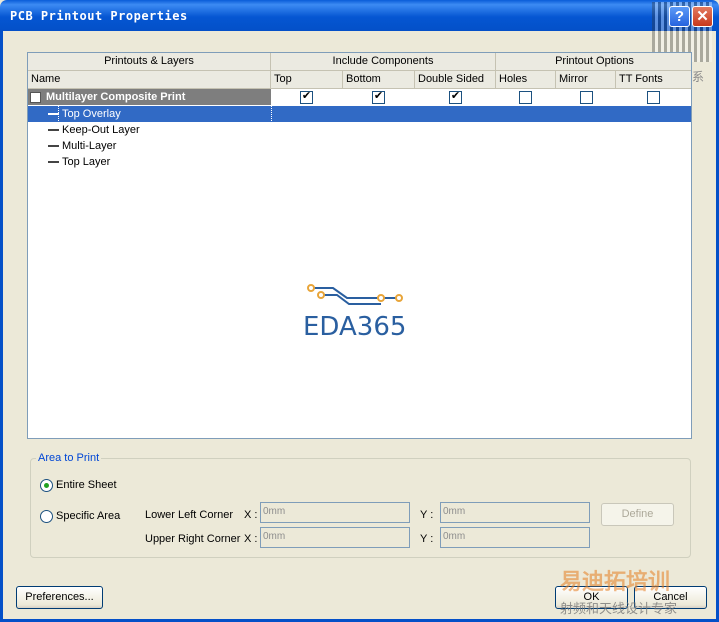 The image size is (719, 622). I want to click on help-button: ?, so click(679, 16).